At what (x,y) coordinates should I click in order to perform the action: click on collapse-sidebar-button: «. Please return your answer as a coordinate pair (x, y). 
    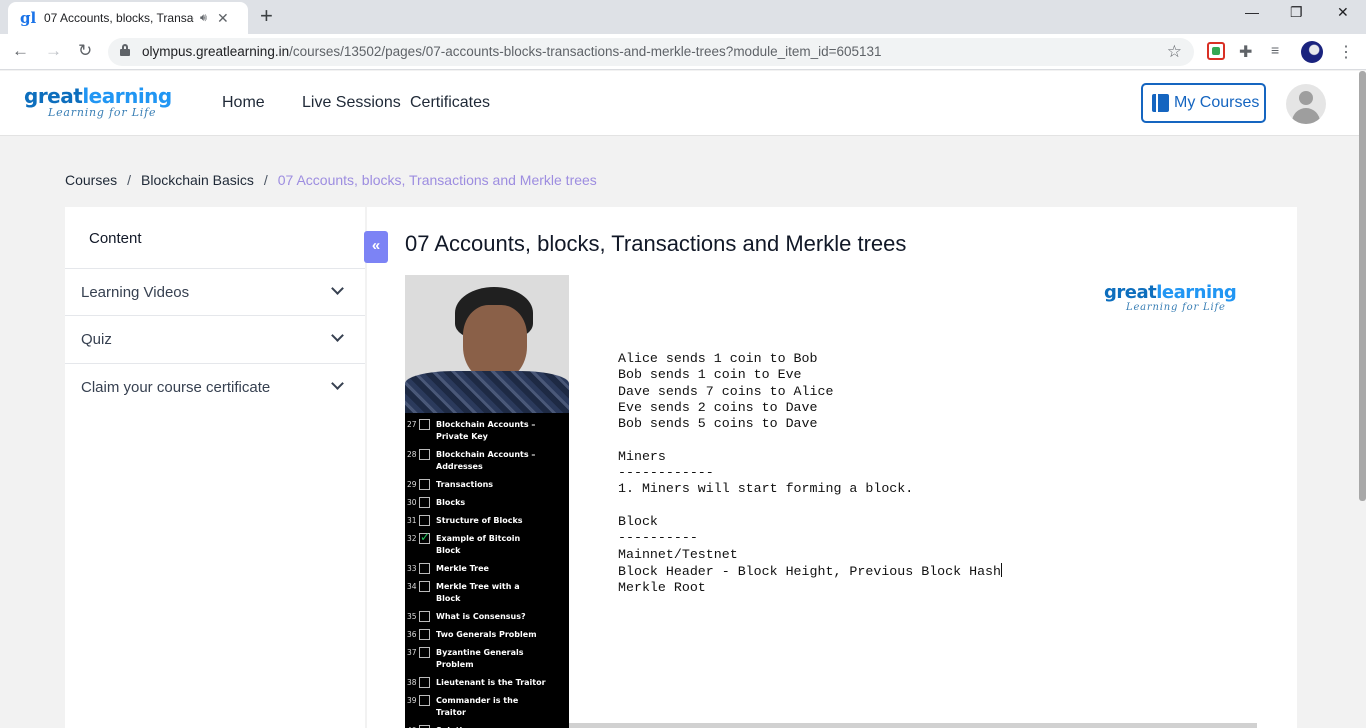
    Looking at the image, I should click on (376, 247).